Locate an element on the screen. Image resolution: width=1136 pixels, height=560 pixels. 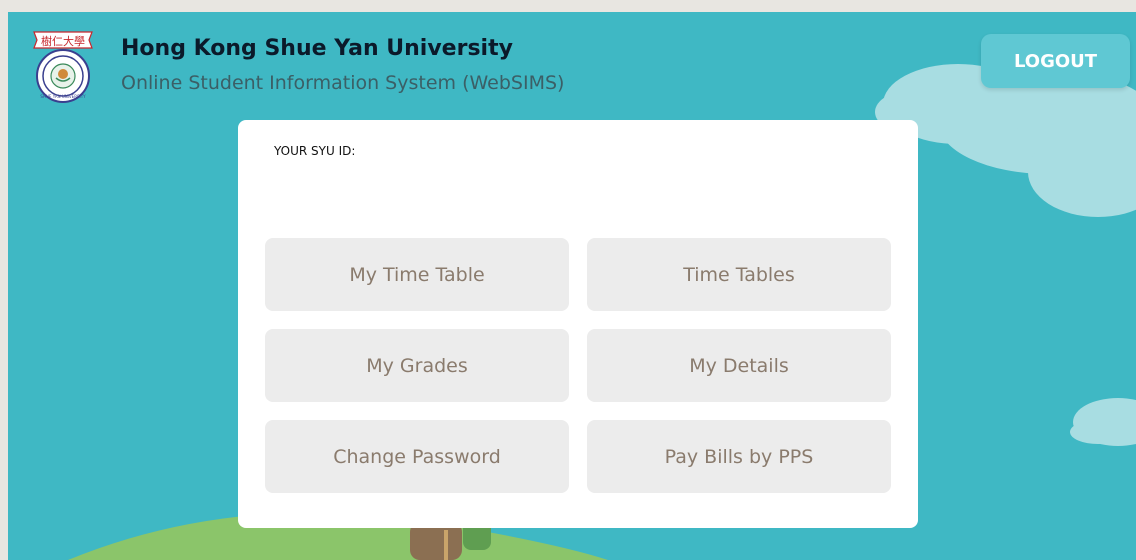
cloud-right is located at coordinates (1103, 422).